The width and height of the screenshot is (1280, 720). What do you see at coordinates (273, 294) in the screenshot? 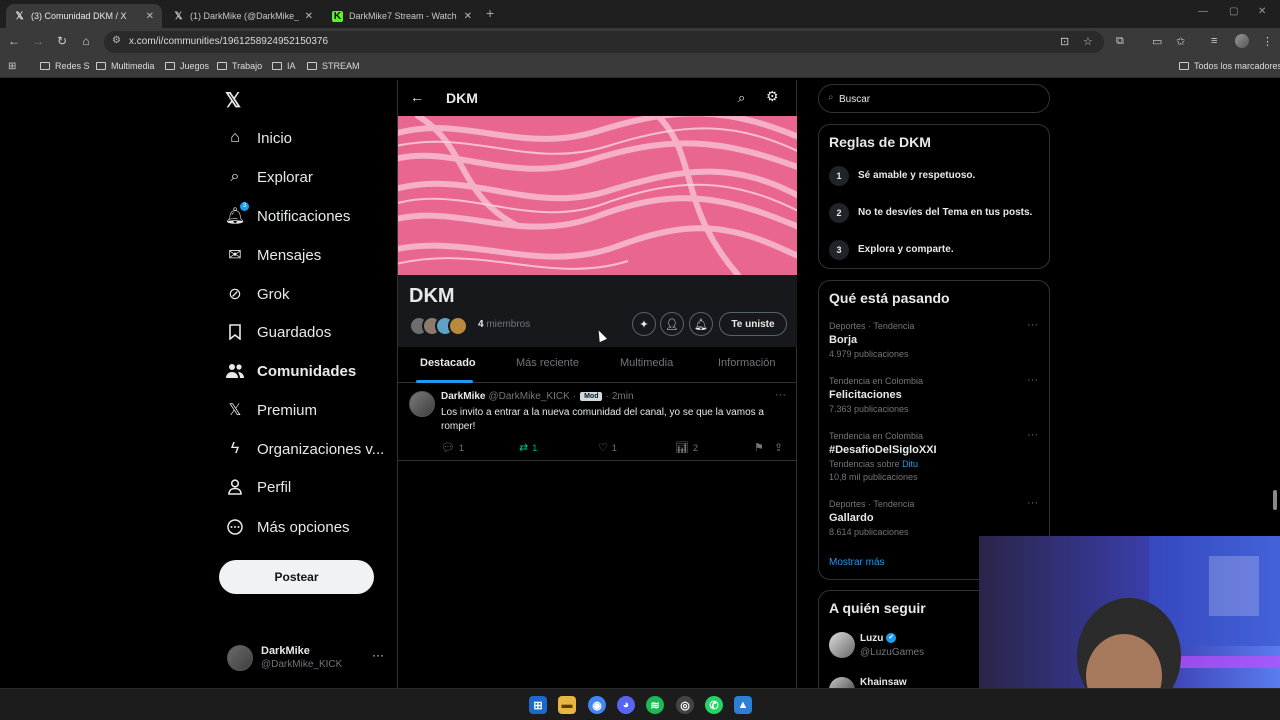
I see `sidebar-item-label: Grok` at bounding box center [273, 294].